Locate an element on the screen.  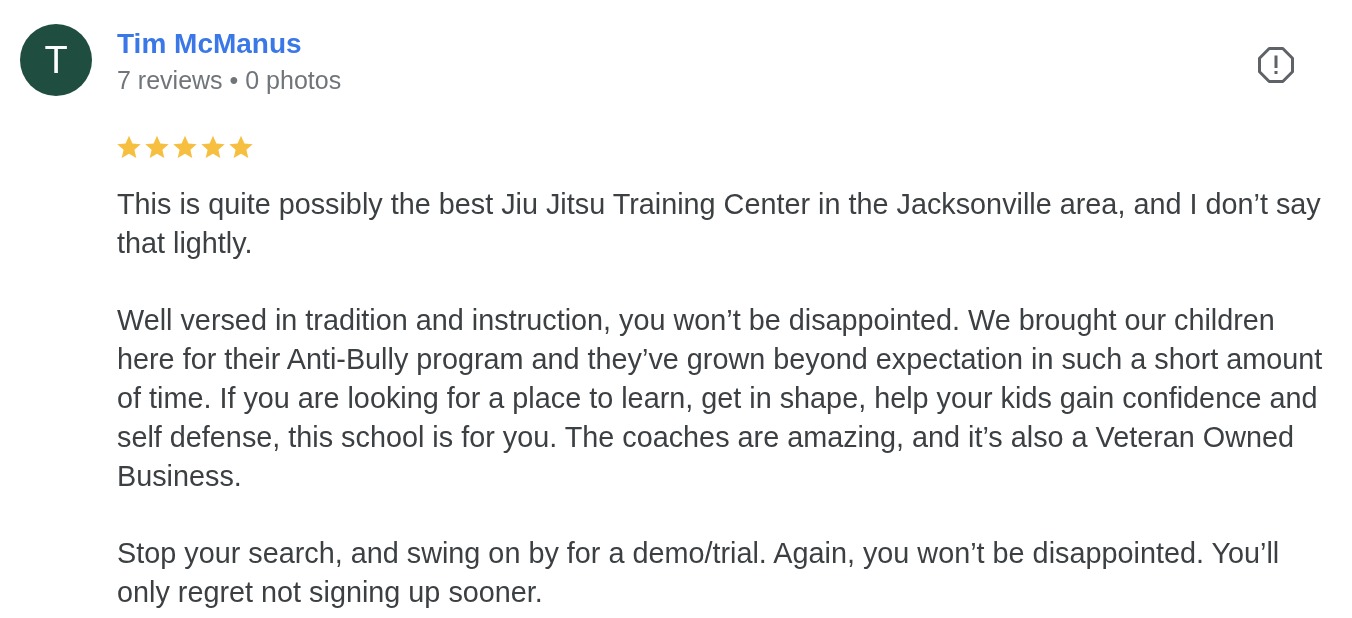
review-paragraph: Stop your search, and swing on by for a demo/trial. Again, you won’t be disappointed. You’ll only regret not signing up sooner. is located at coordinates (699, 573).